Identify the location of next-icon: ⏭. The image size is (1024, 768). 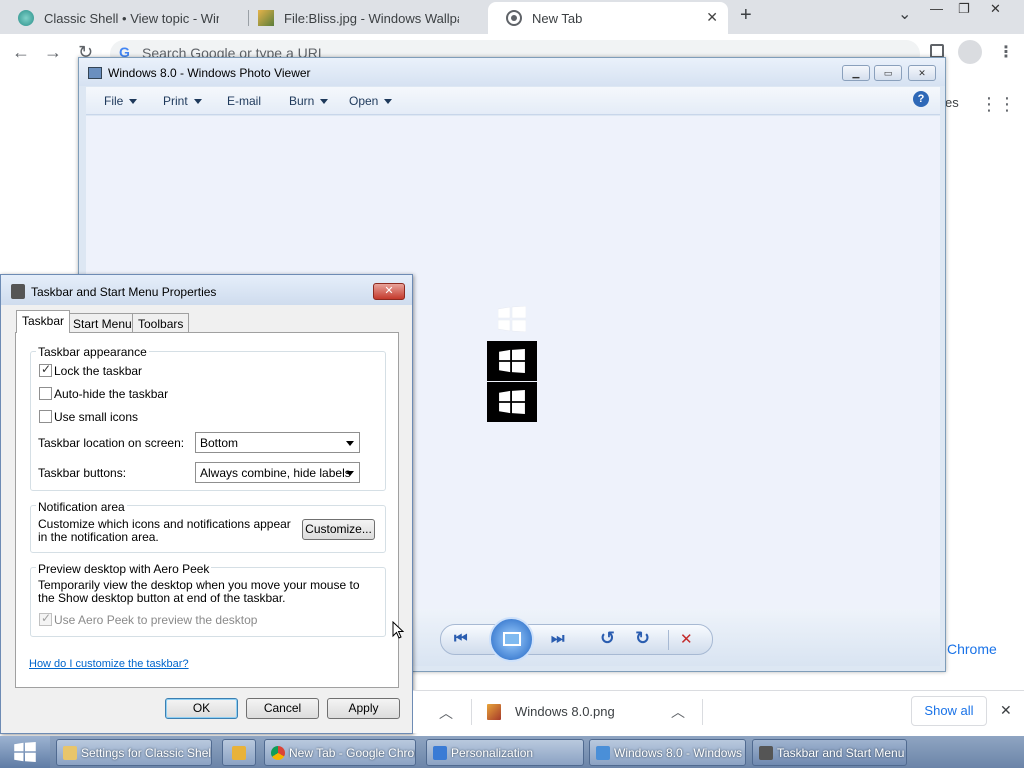
(558, 638).